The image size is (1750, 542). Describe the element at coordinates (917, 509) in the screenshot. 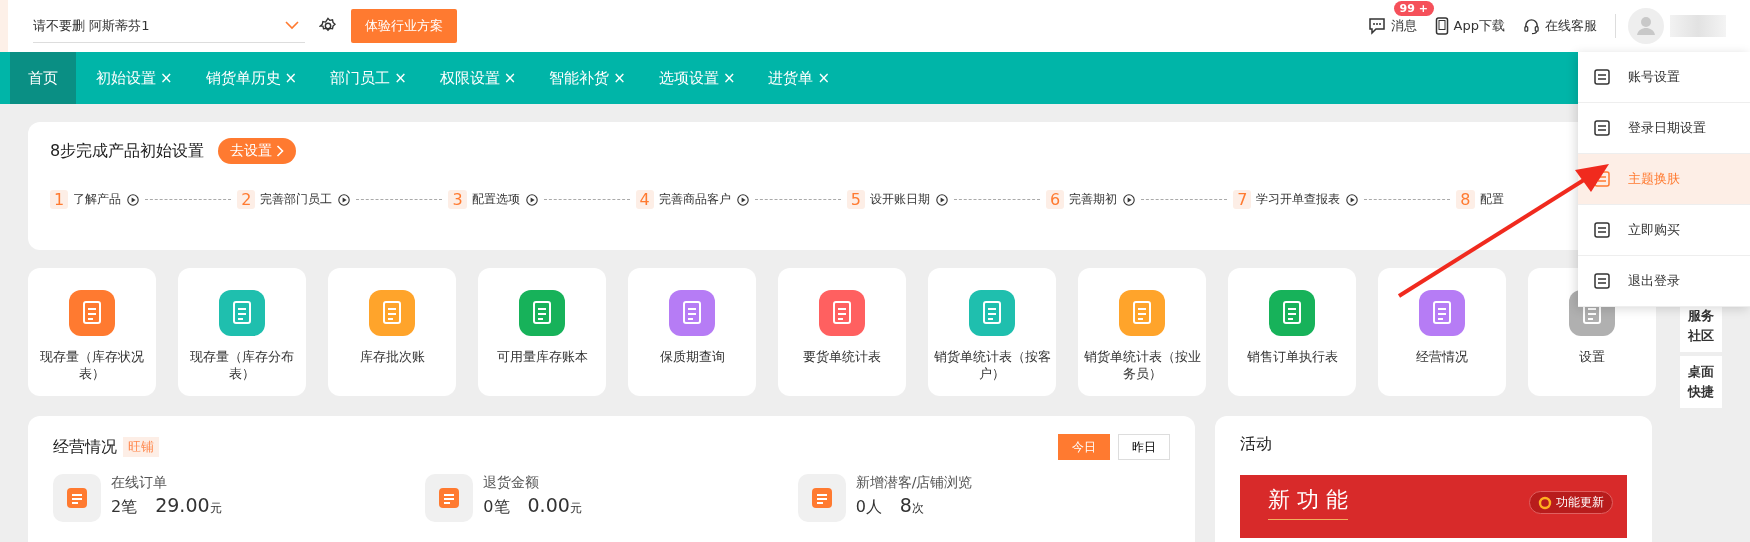

I see `stat-unit: 次` at that location.